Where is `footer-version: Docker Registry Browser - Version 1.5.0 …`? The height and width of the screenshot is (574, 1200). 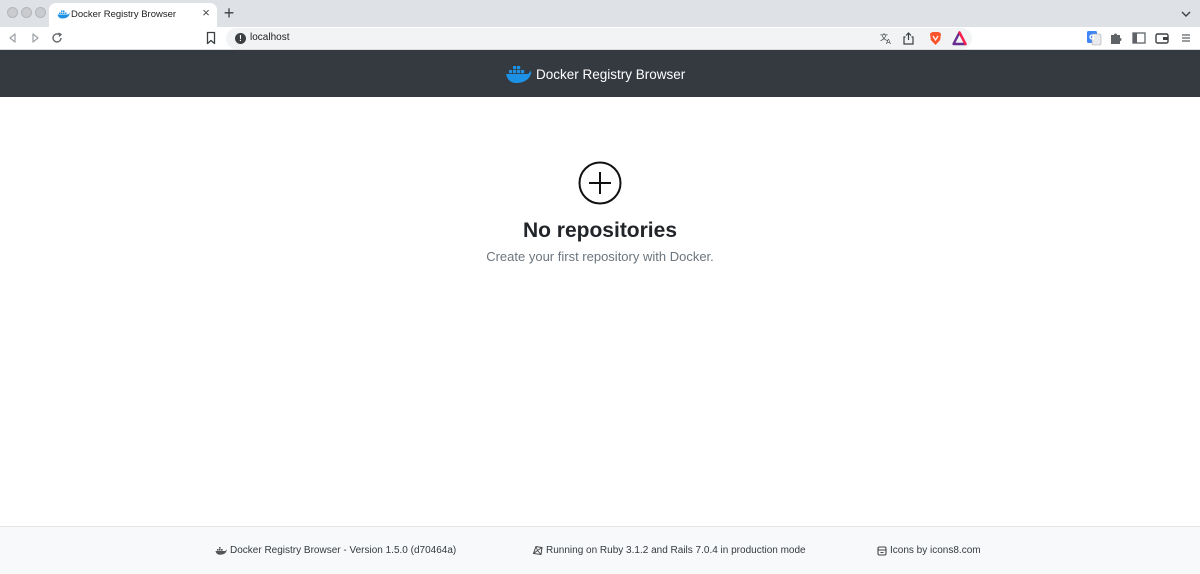 footer-version: Docker Registry Browser - Version 1.5.0 … is located at coordinates (335, 550).